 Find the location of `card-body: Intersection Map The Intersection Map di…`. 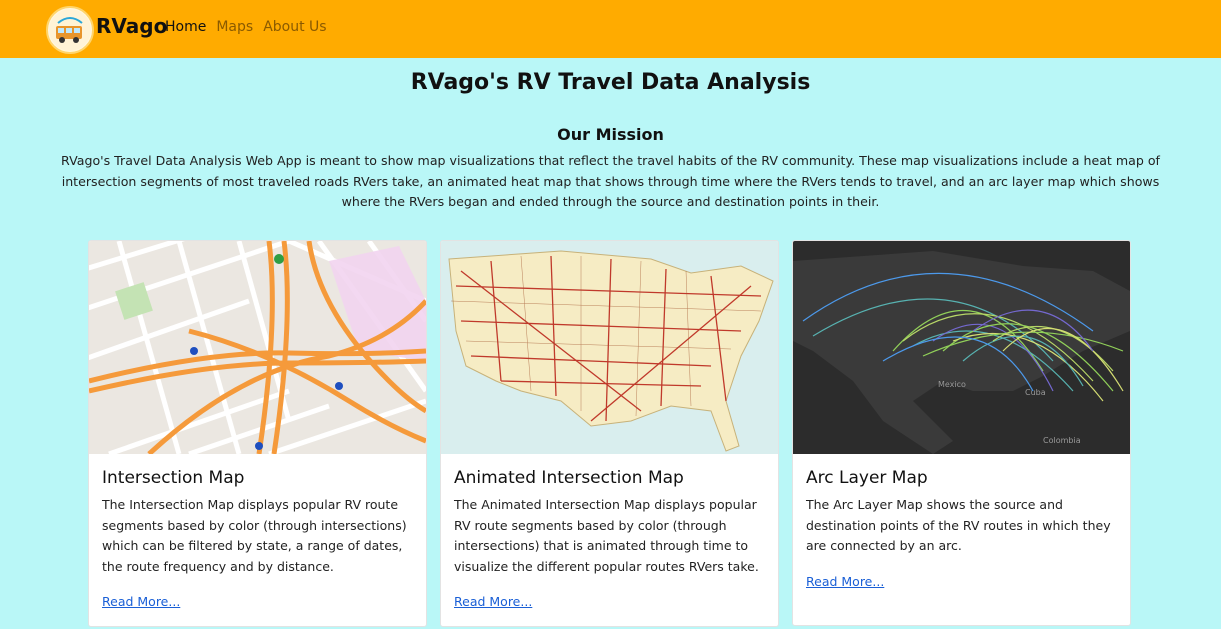

card-body: Intersection Map The Intersection Map di… is located at coordinates (257, 532).